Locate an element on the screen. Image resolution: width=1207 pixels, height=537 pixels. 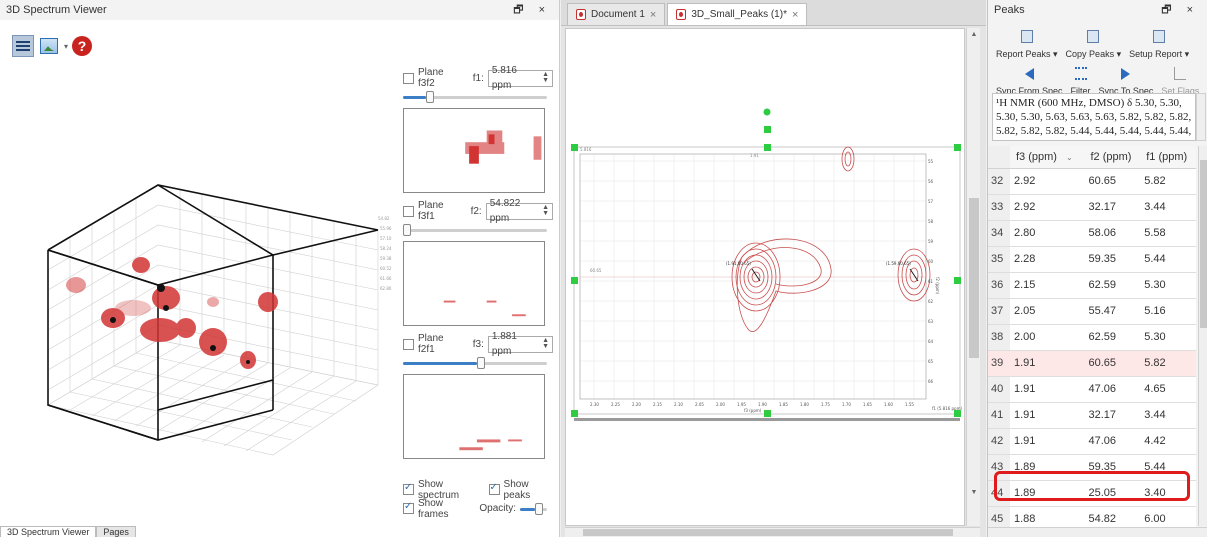
cell-f3: 2.05 is located at coordinates (1047, 311).